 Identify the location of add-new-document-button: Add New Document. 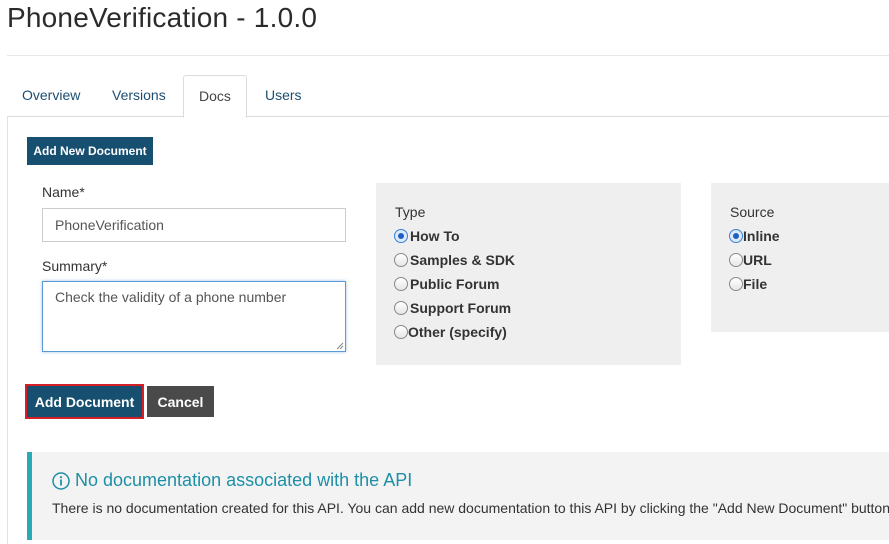
(90, 151).